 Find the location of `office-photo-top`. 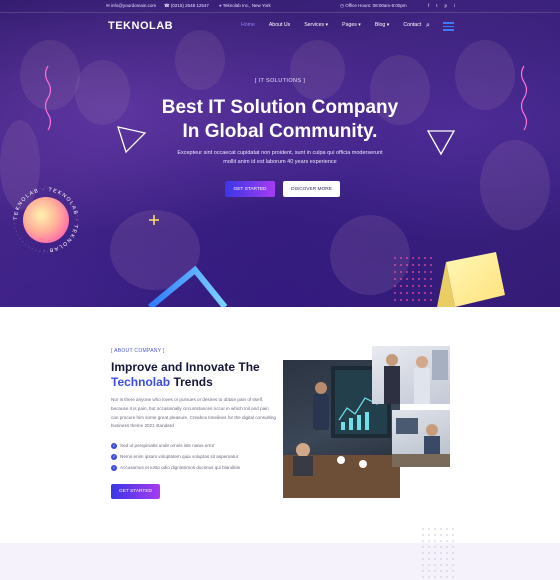

office-photo-top is located at coordinates (411, 375).